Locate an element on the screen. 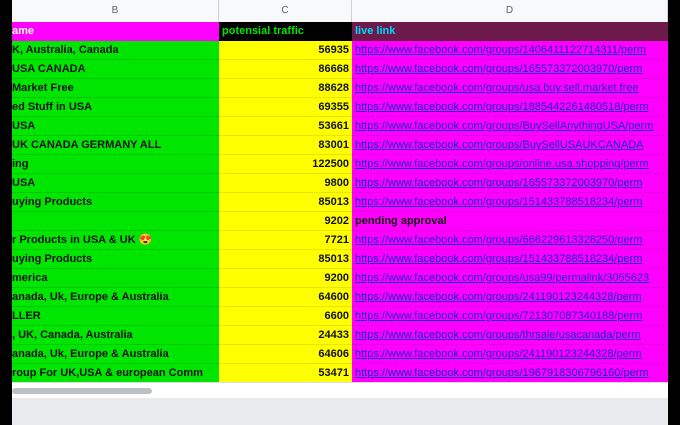 This screenshot has width=680, height=425. column-header-c: C is located at coordinates (285, 11).